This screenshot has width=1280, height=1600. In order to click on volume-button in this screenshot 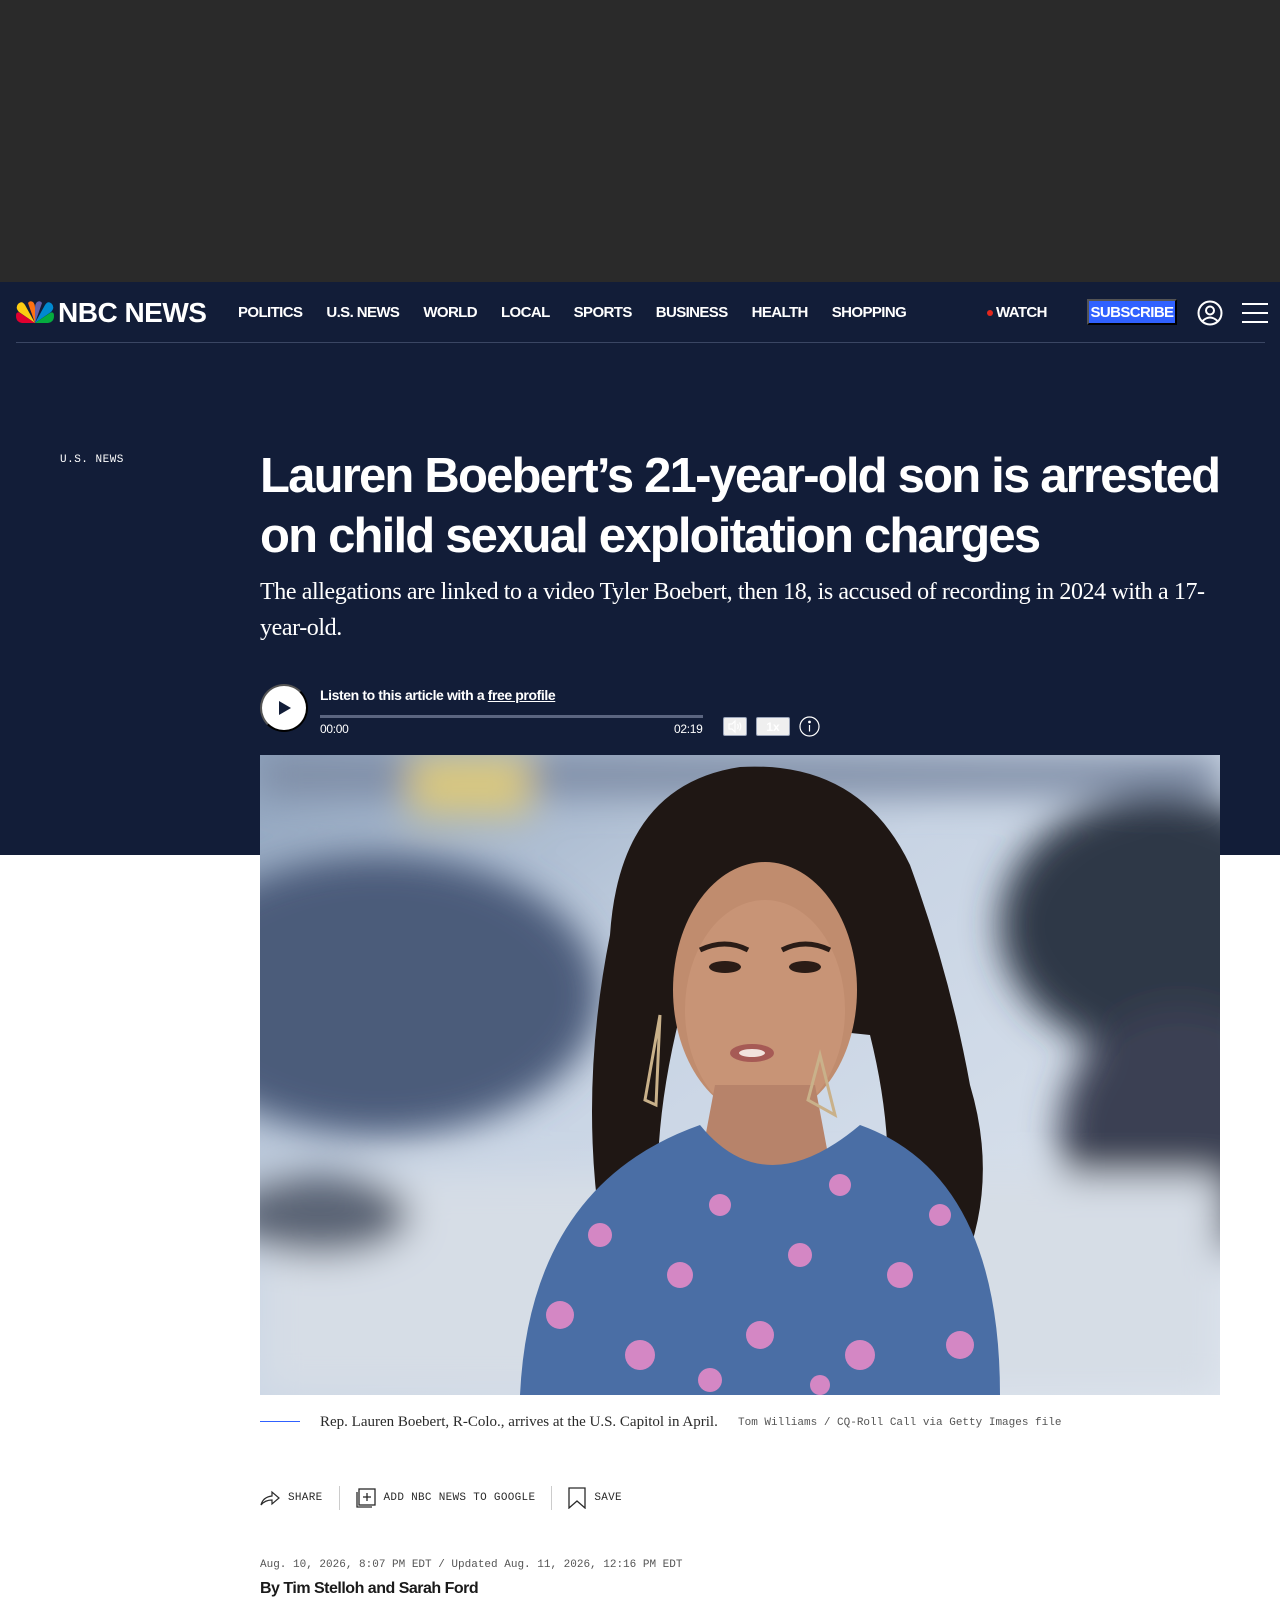, I will do `click(735, 726)`.